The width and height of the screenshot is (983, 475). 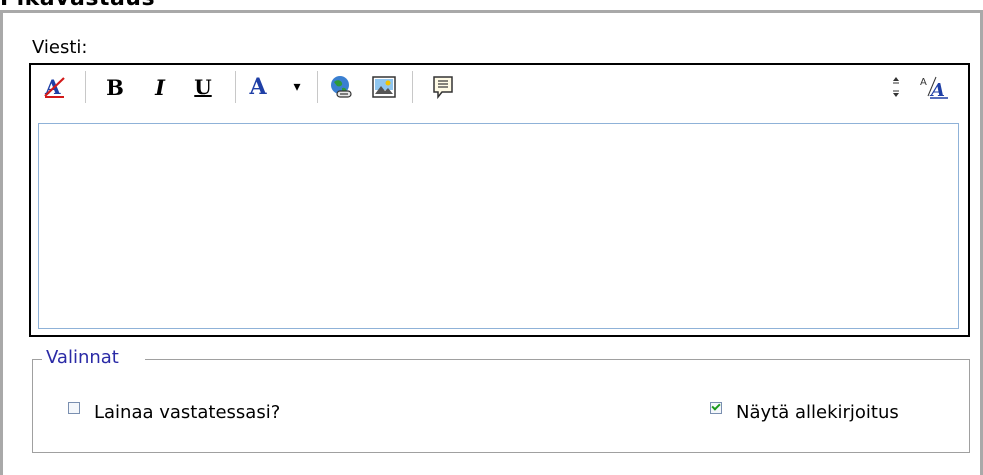 I want to click on font-size-icon: A A, so click(x=934, y=88).